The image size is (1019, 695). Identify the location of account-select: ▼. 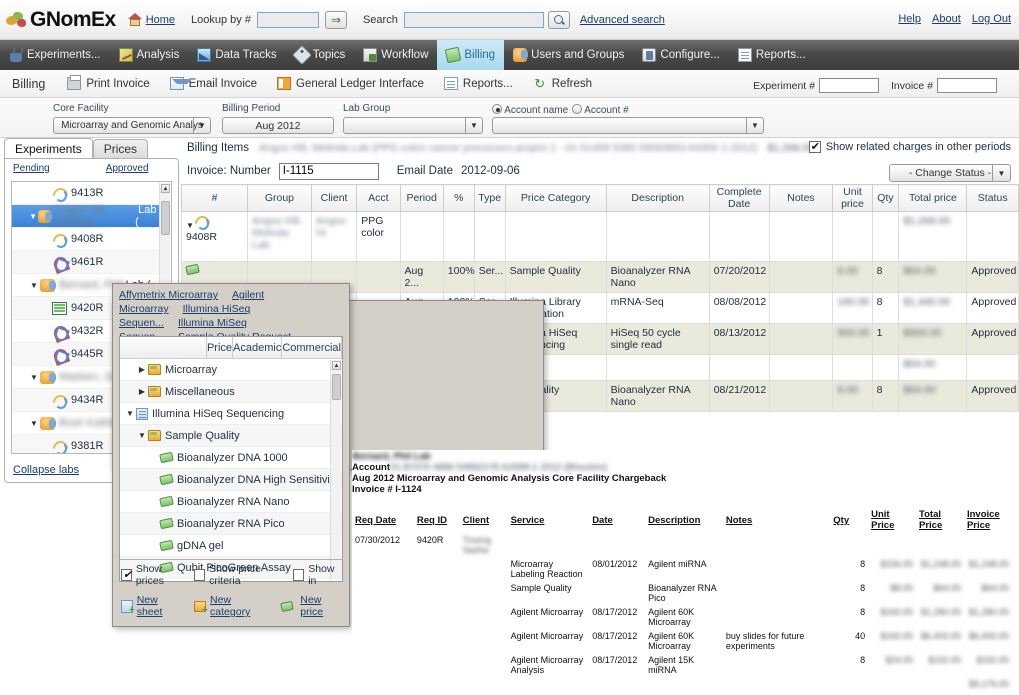
(628, 125).